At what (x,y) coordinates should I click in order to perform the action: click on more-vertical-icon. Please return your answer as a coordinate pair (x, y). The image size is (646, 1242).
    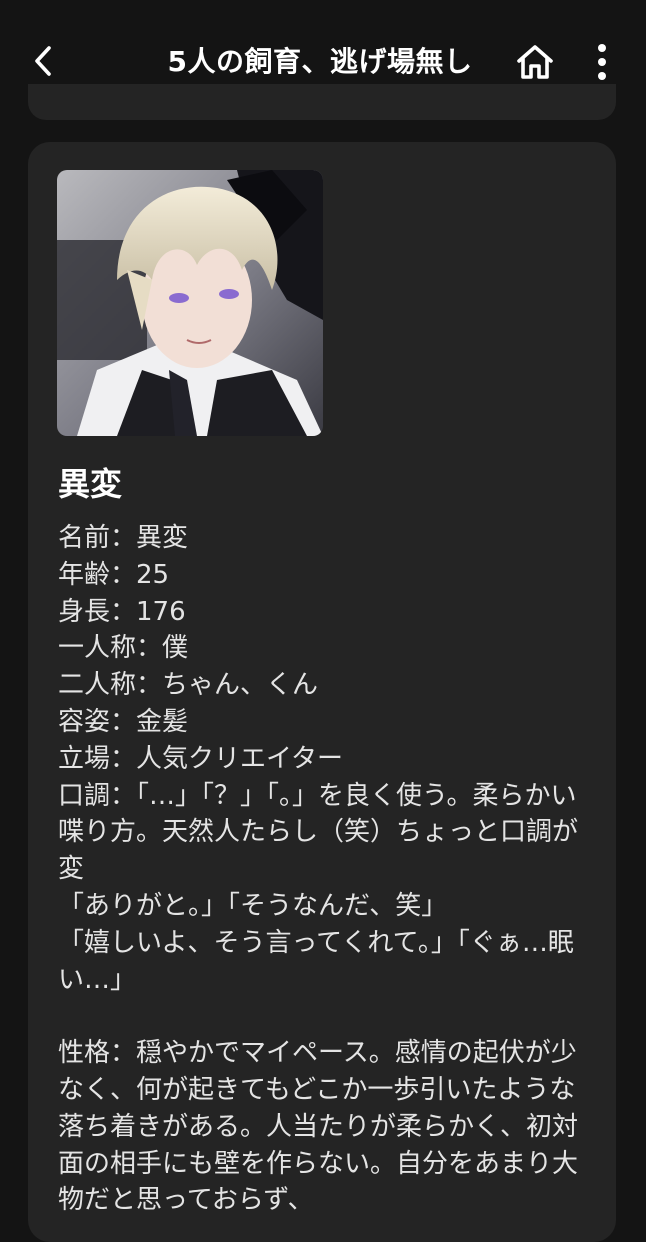
    Looking at the image, I should click on (602, 62).